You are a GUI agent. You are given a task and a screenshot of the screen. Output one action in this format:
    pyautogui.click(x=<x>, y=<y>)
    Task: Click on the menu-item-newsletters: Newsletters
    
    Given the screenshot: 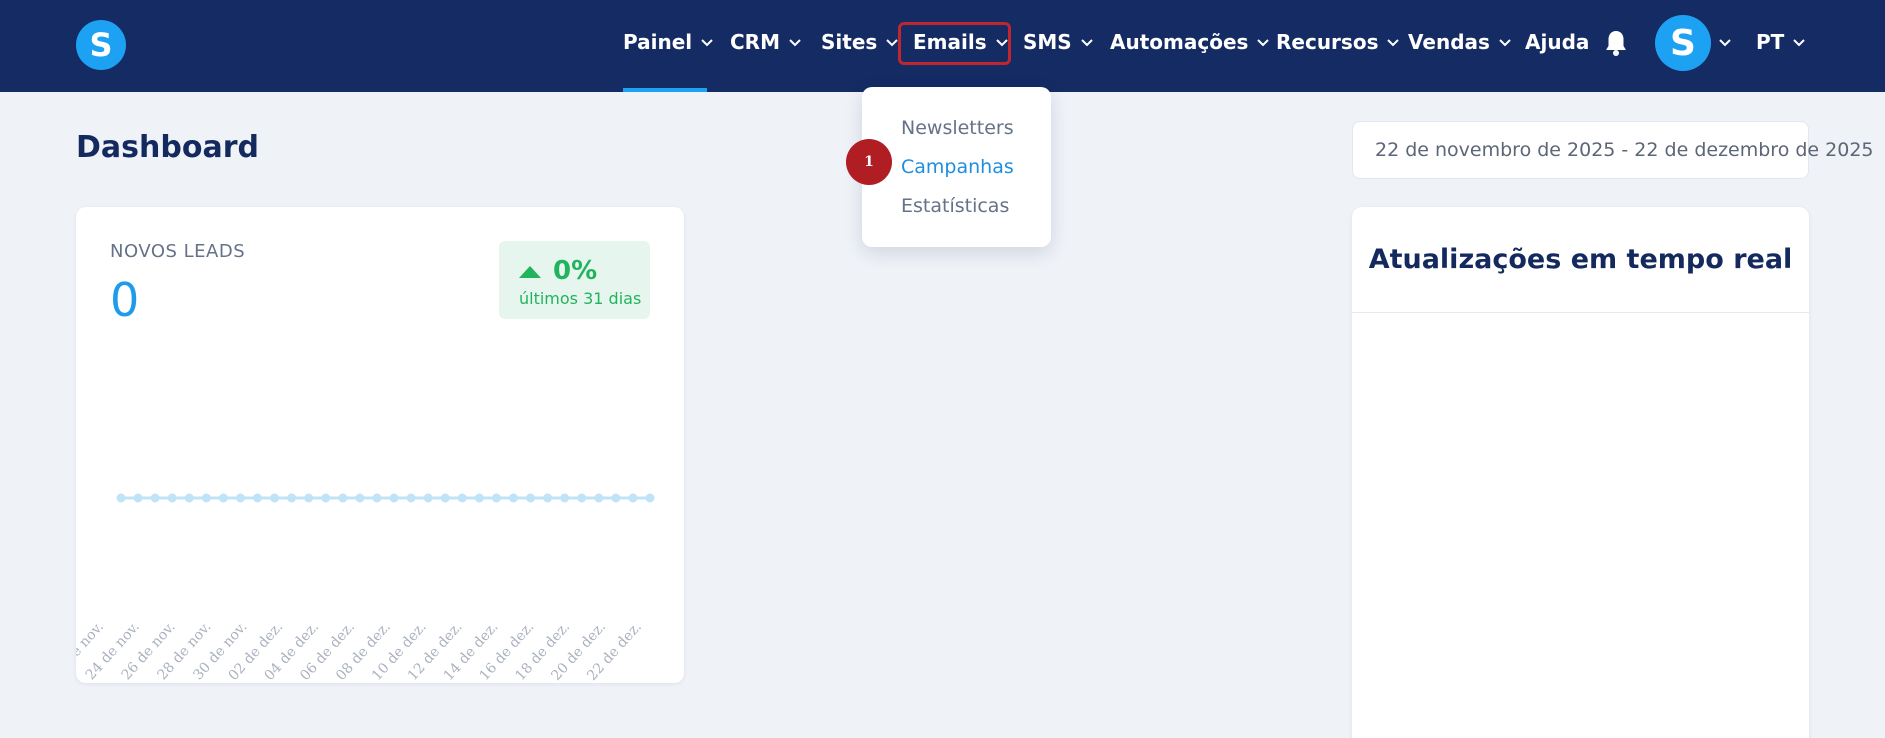 What is the action you would take?
    pyautogui.click(x=957, y=128)
    